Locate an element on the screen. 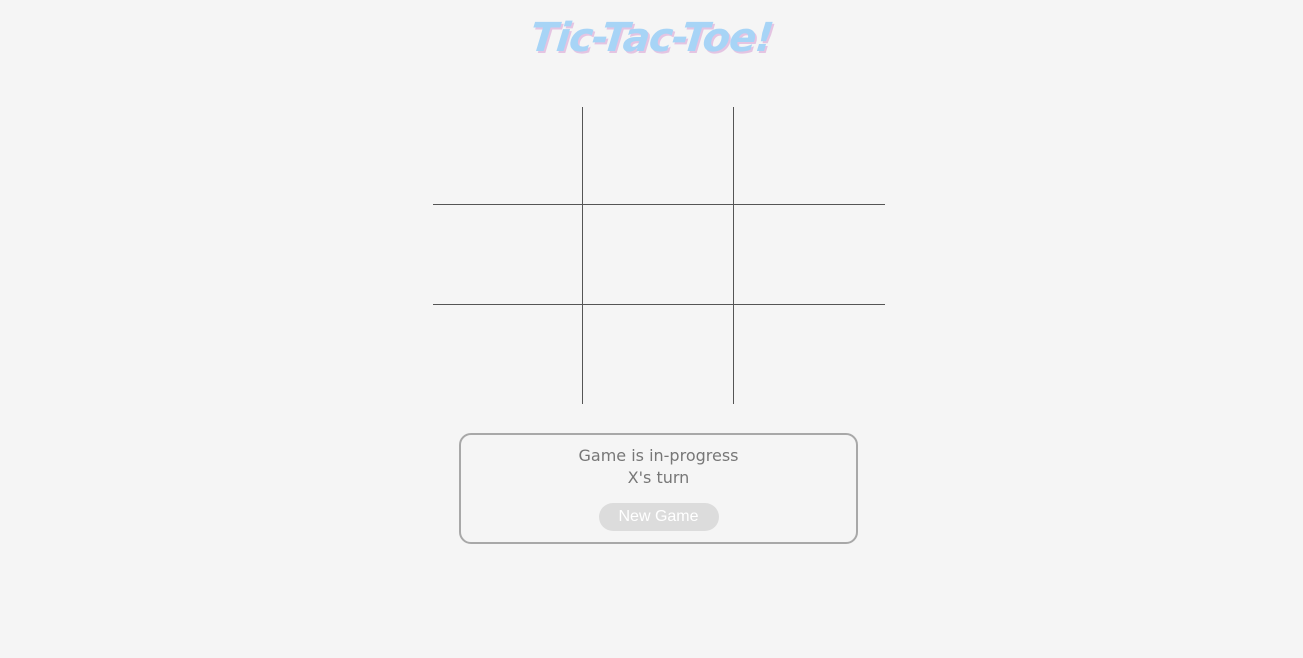  new-game-button: New Game is located at coordinates (658, 517).